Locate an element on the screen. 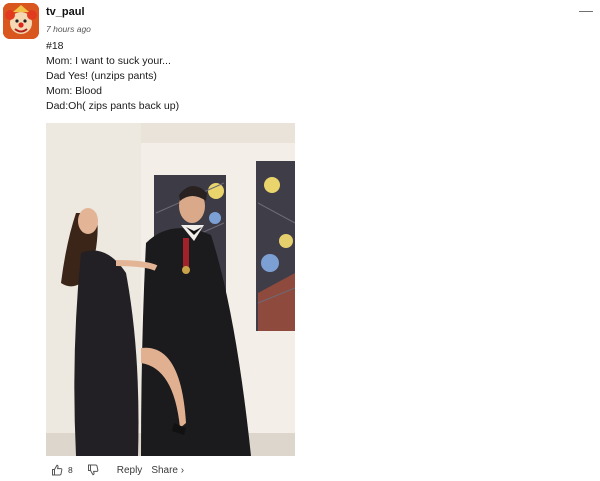  comment-line: Dad:Oh( zips pants back up) is located at coordinates (113, 106).